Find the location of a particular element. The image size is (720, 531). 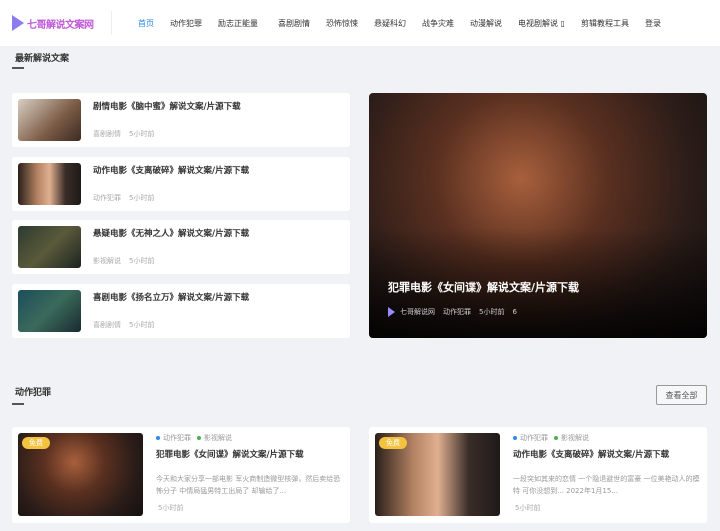

site-logo: 七哥解说文案网 is located at coordinates (62, 23).